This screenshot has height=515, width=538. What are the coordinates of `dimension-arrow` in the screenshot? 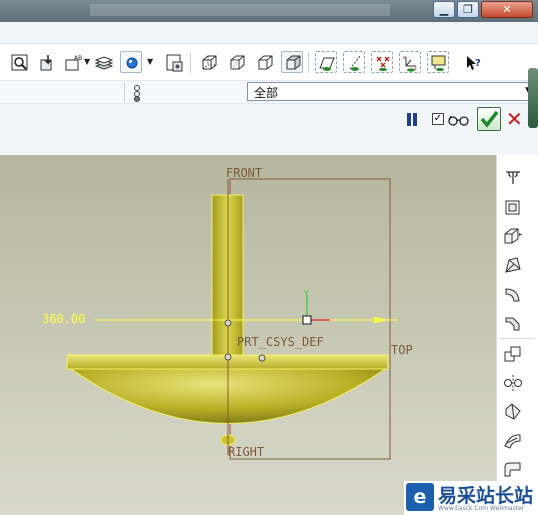 It's located at (382, 320).